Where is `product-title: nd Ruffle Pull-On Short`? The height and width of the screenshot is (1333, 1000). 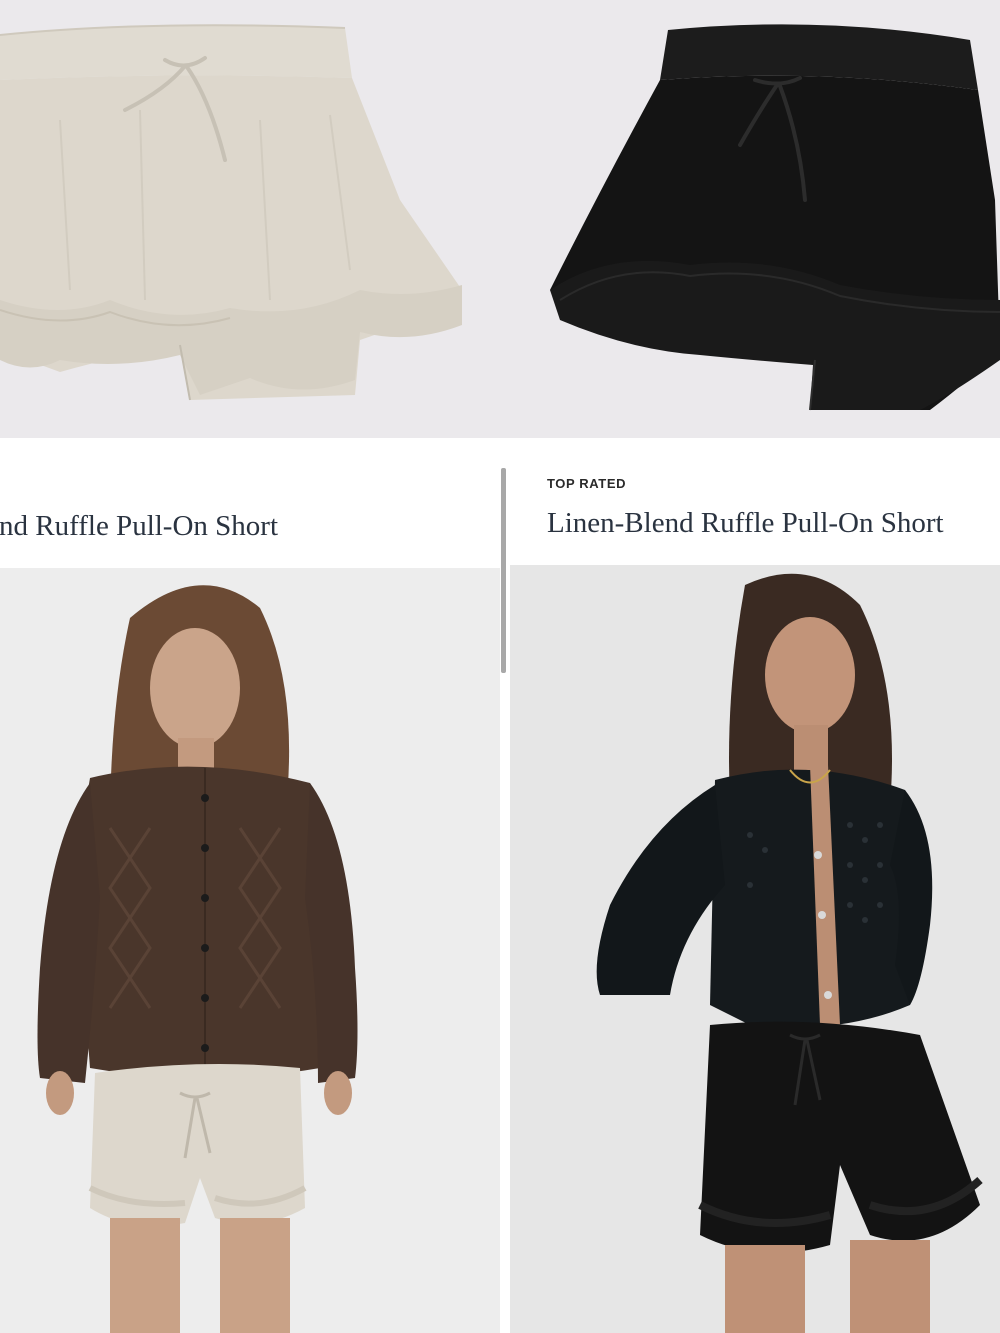
product-title: nd Ruffle Pull-On Short is located at coordinates (139, 526).